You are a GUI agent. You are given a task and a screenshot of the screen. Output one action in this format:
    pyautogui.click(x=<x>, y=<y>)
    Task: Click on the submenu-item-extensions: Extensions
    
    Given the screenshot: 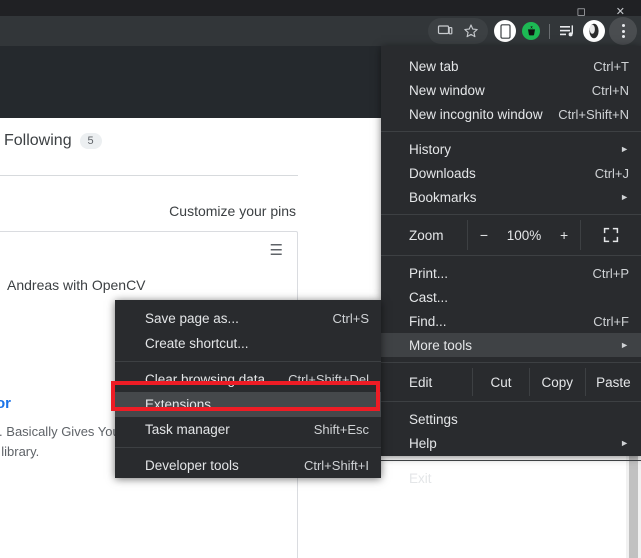 What is the action you would take?
    pyautogui.click(x=248, y=404)
    